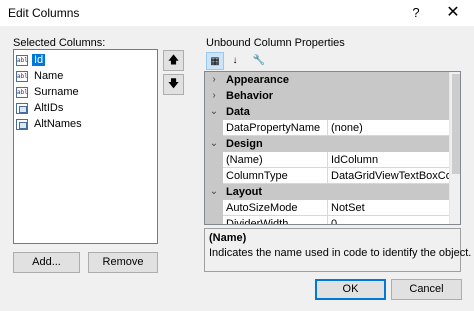  Describe the element at coordinates (275, 208) in the screenshot. I see `property-name: AutoSizeMode` at that location.